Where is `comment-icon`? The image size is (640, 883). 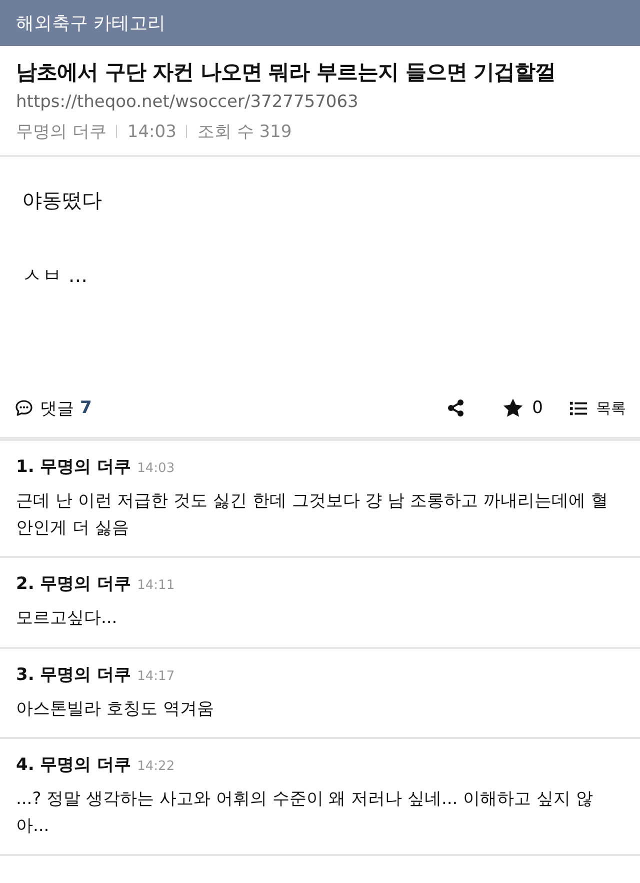 comment-icon is located at coordinates (24, 408).